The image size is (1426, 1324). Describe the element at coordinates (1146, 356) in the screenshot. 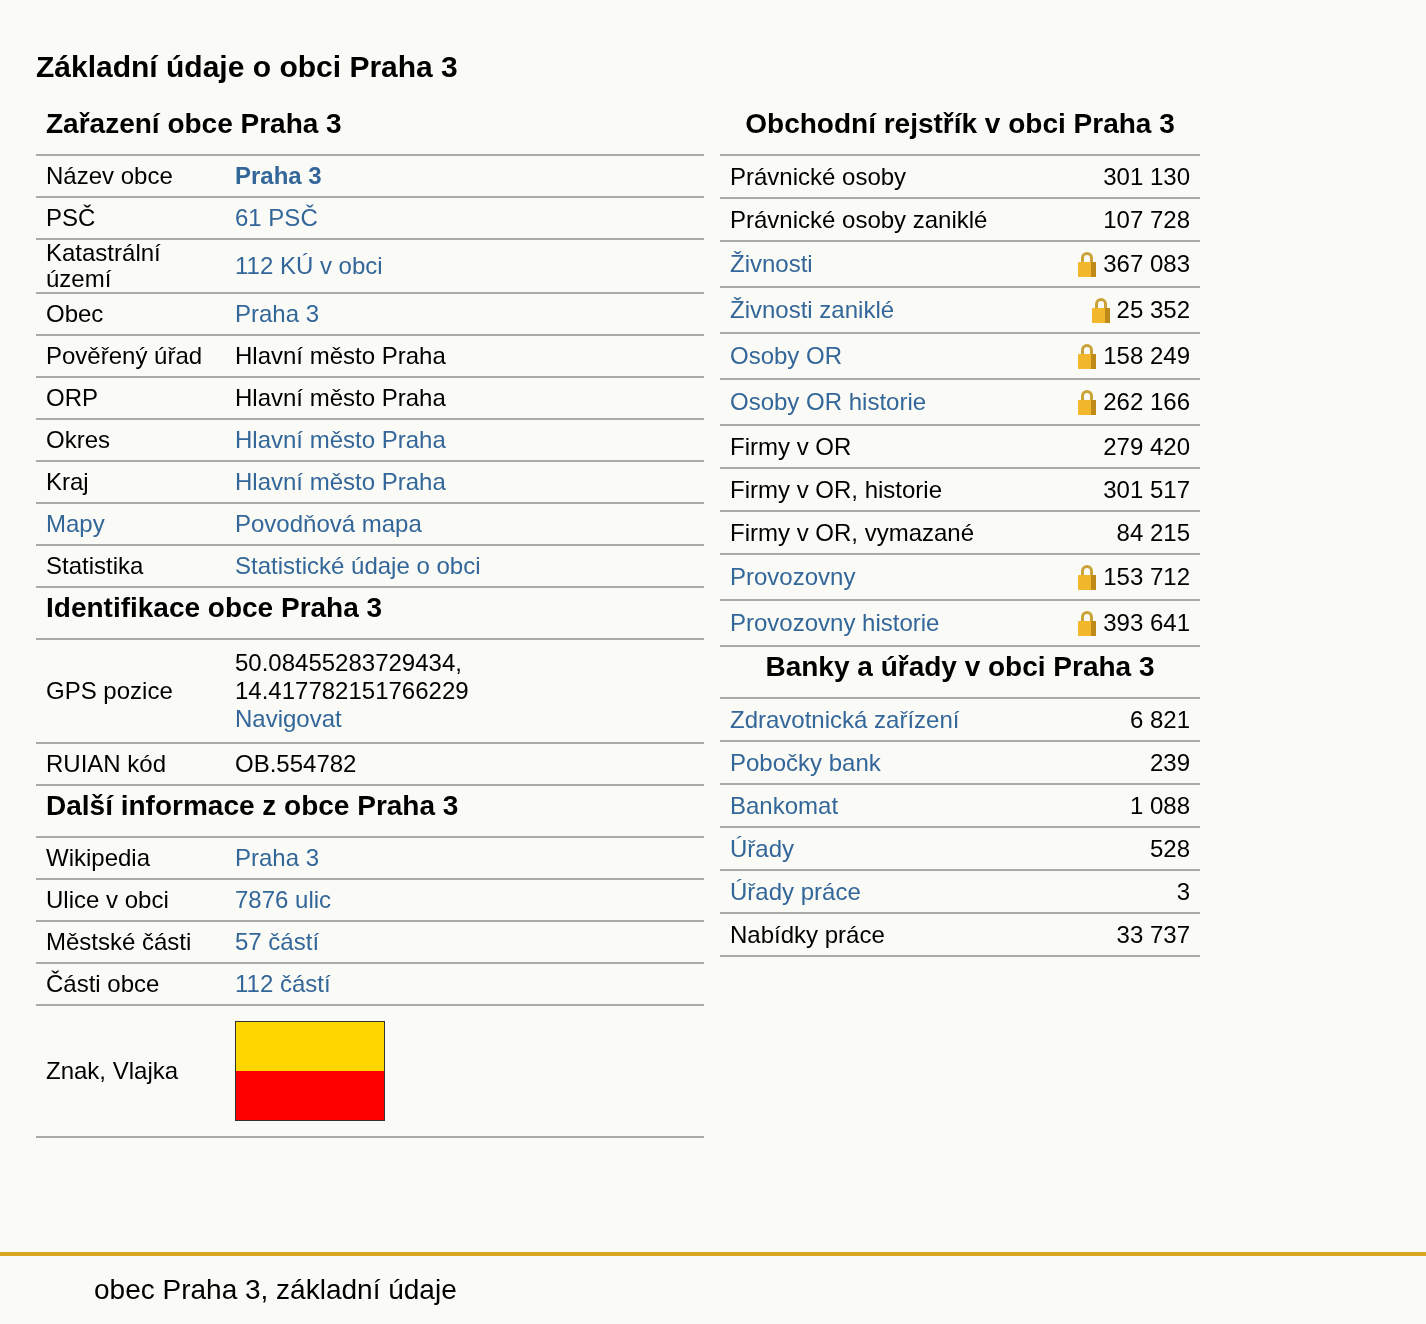

I see `count-value: 158 249` at that location.